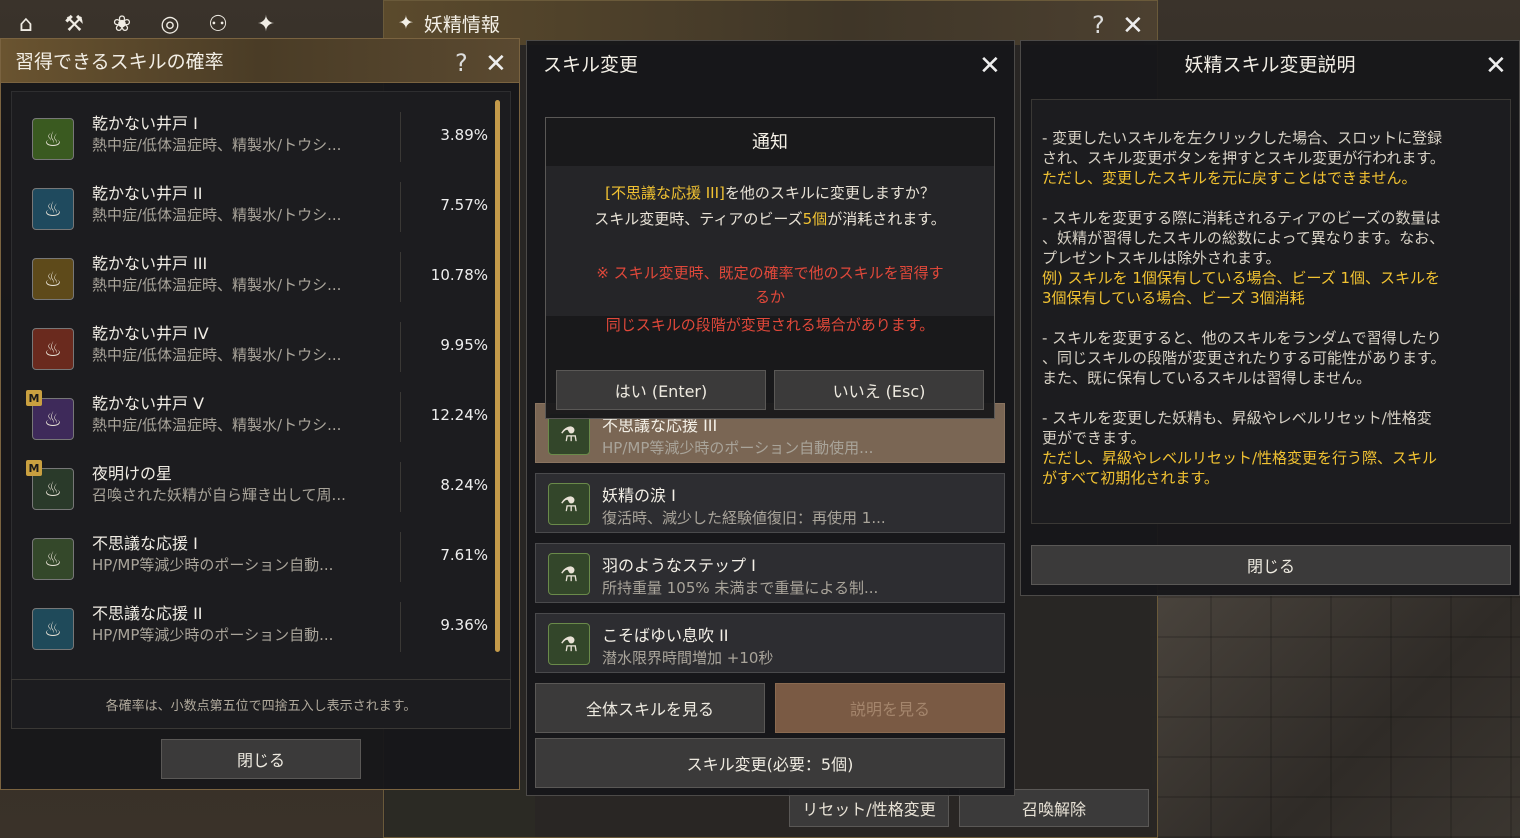 This screenshot has width=1520, height=838. Describe the element at coordinates (74, 24) in the screenshot. I see `pickaxe-icon: ⚒` at that location.